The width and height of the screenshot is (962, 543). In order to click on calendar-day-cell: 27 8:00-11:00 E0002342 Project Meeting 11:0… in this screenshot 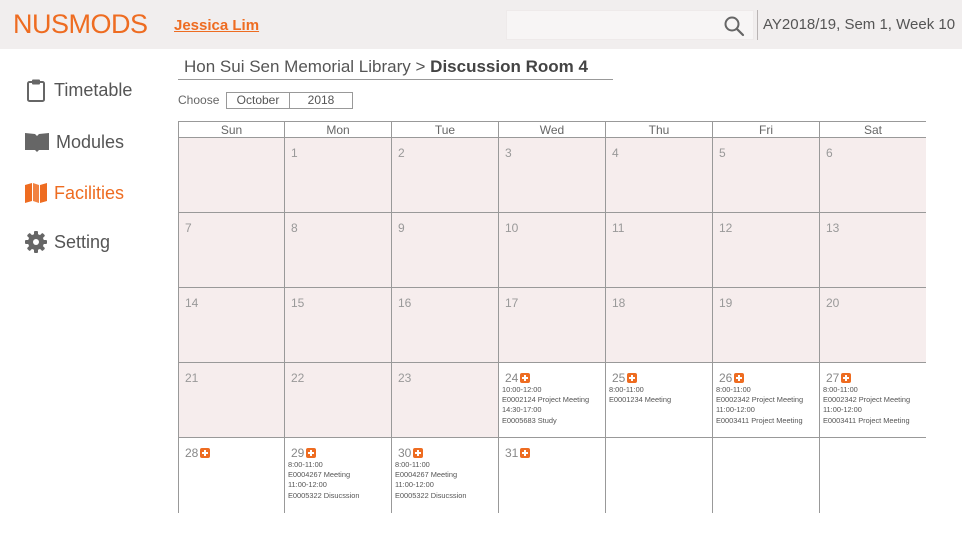, I will do `click(873, 400)`.